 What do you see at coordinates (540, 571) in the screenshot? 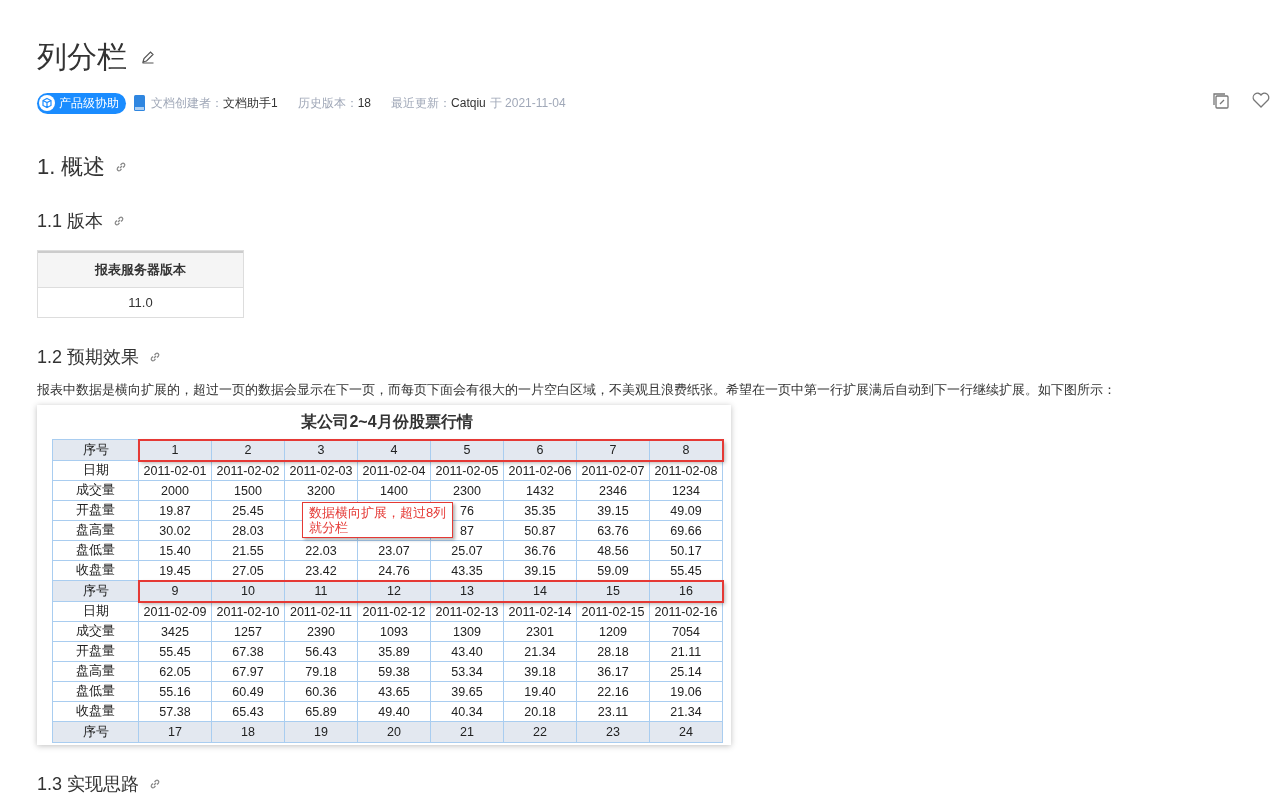
I see `table-cell: 39.15` at bounding box center [540, 571].